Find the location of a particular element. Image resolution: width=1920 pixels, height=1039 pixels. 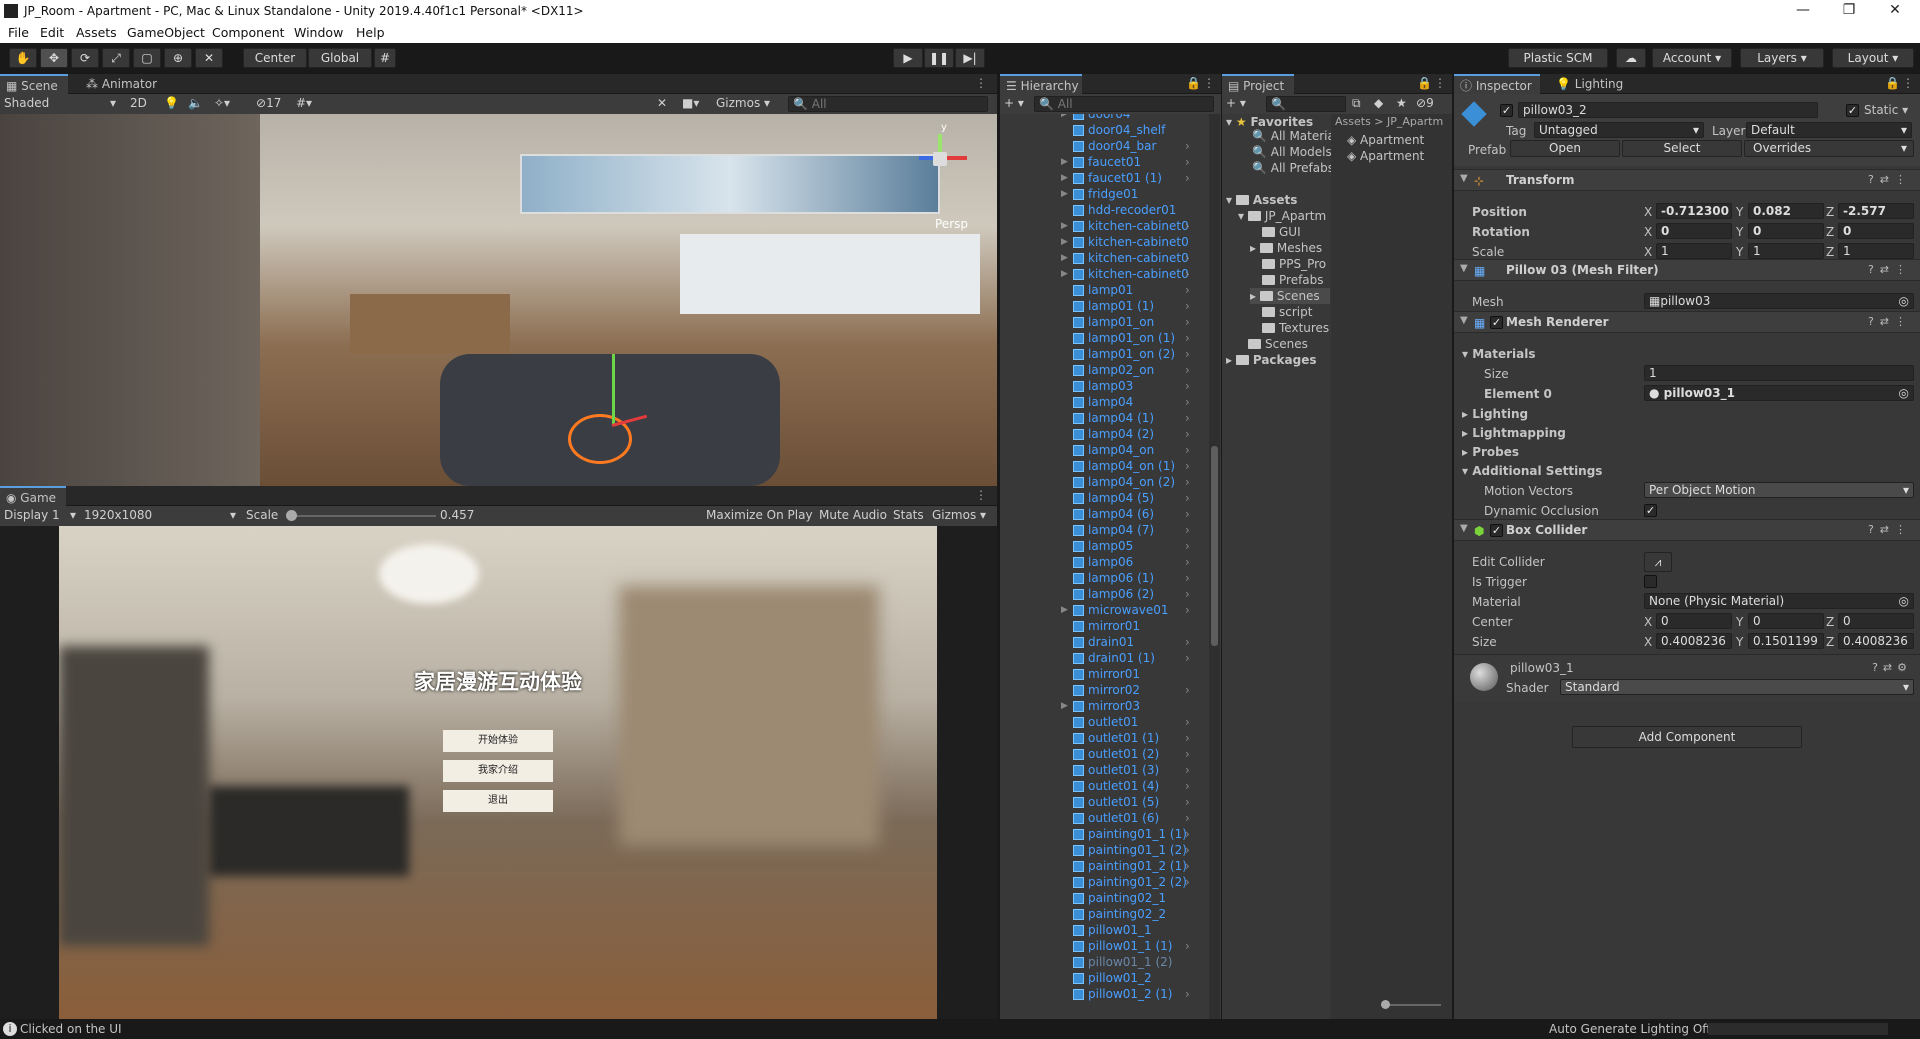

play-button: ▶ is located at coordinates (908, 58).